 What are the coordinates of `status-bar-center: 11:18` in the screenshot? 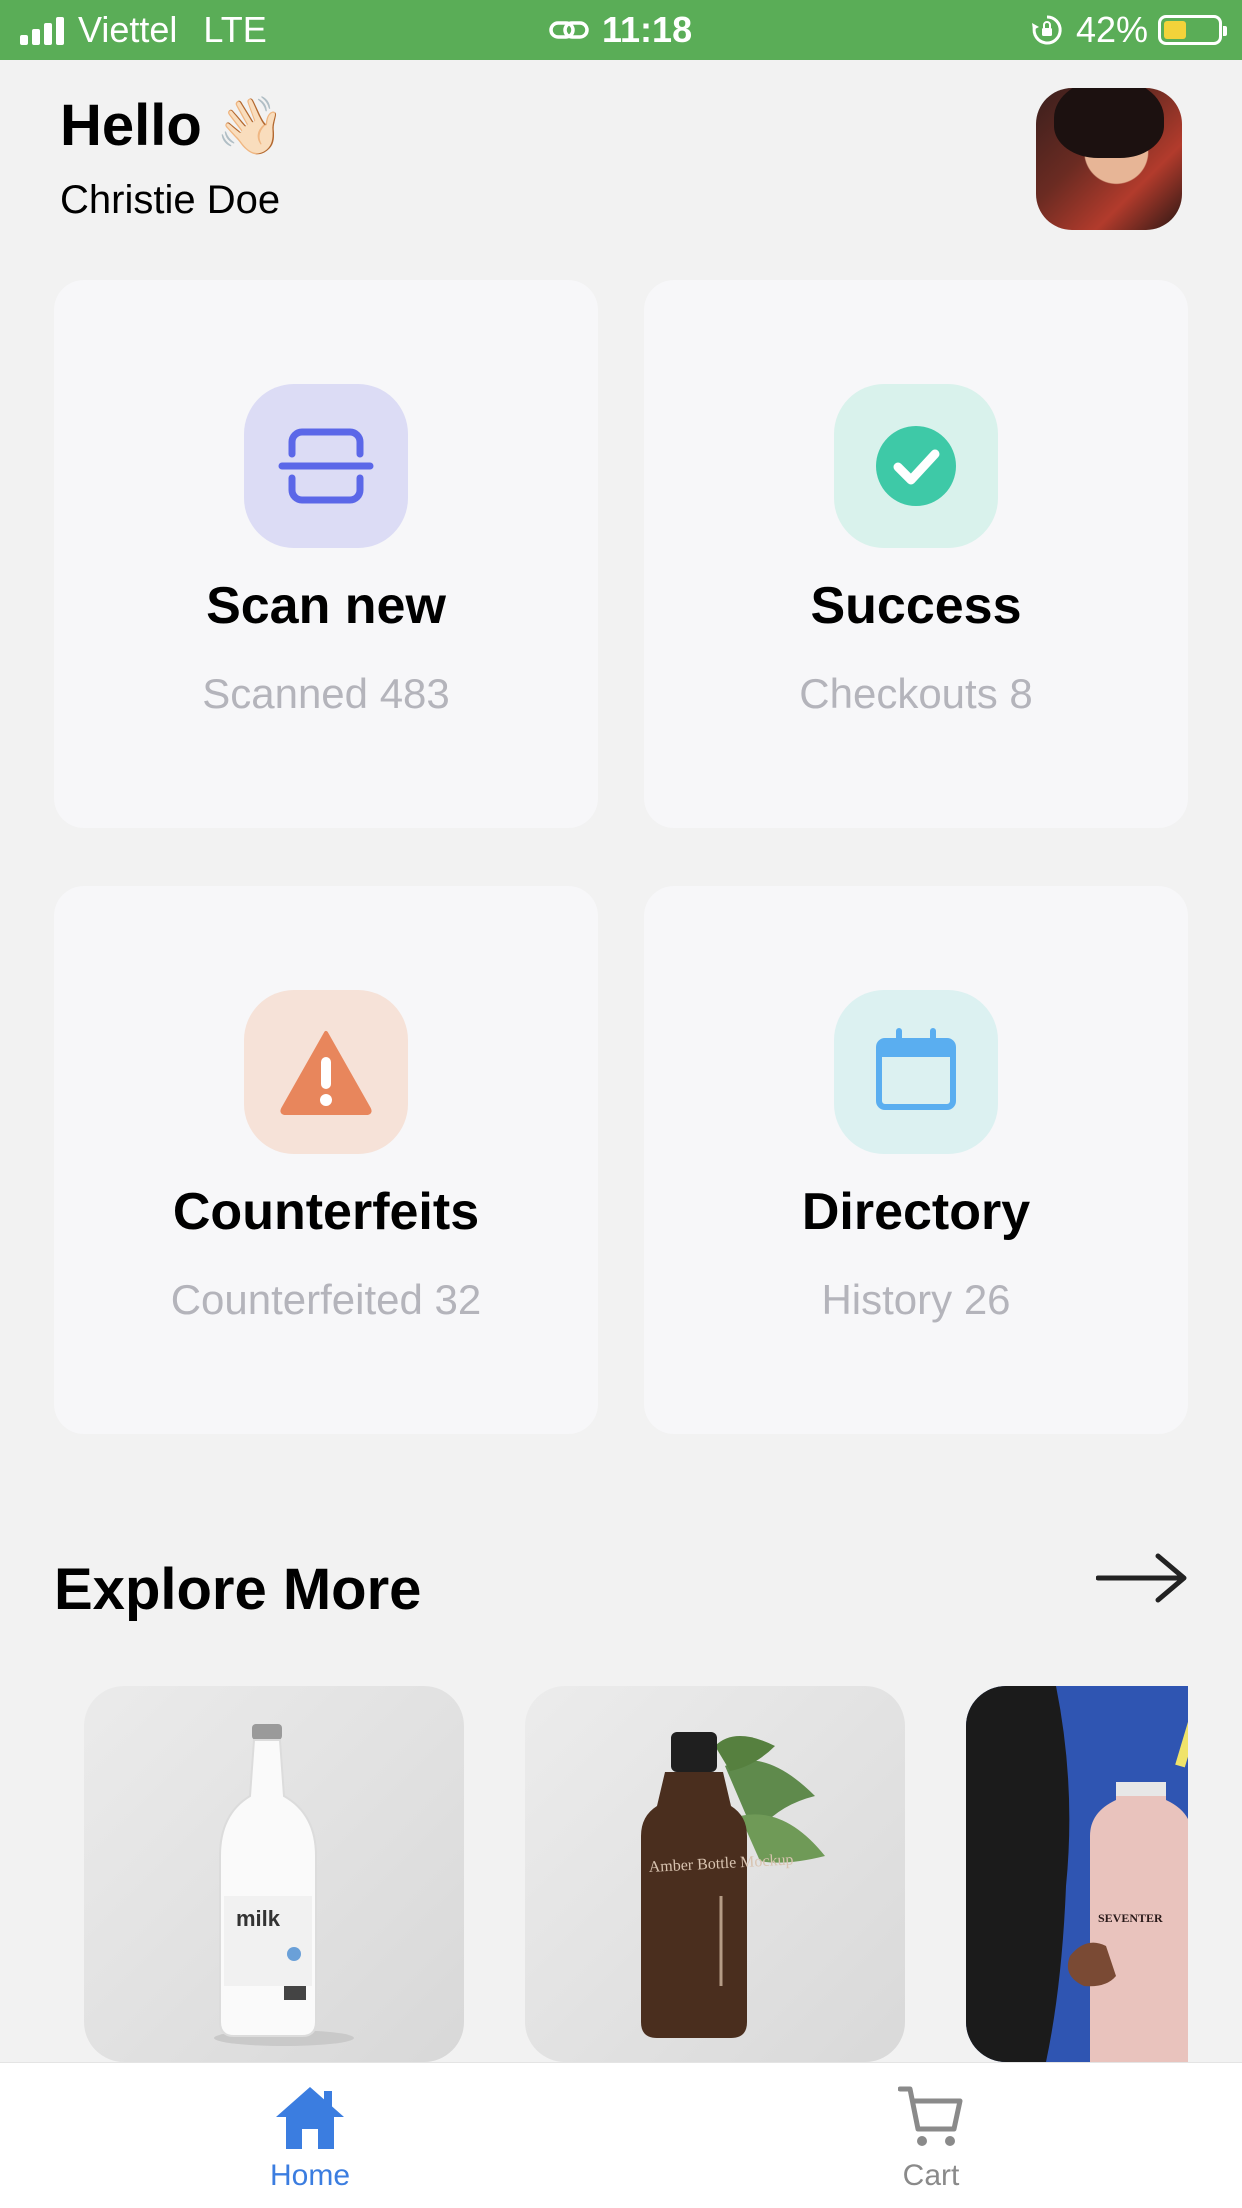 It's located at (620, 30).